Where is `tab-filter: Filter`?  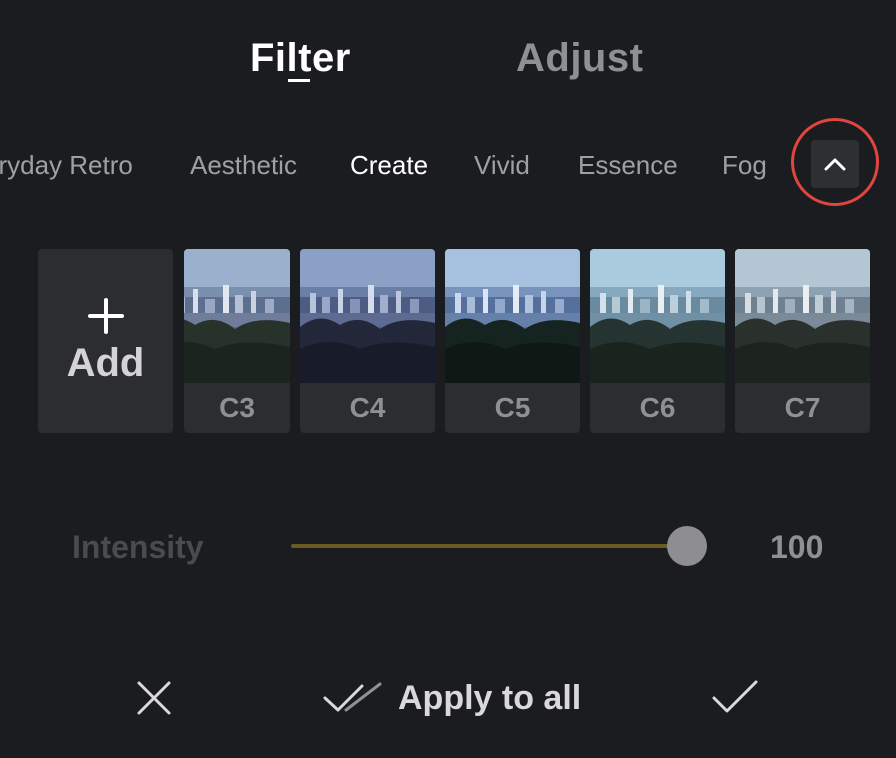 tab-filter: Filter is located at coordinates (300, 58).